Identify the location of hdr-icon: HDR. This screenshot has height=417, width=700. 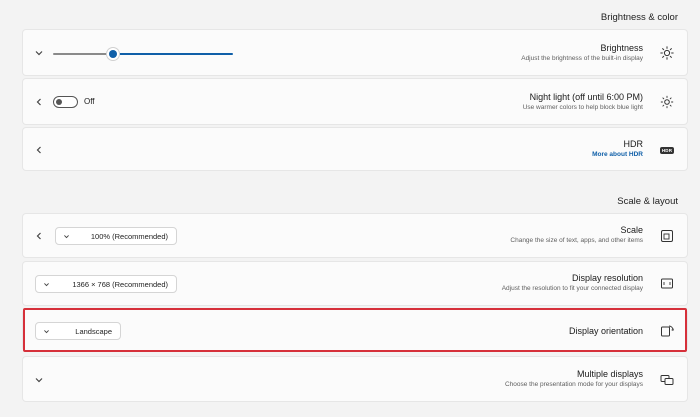
(667, 150).